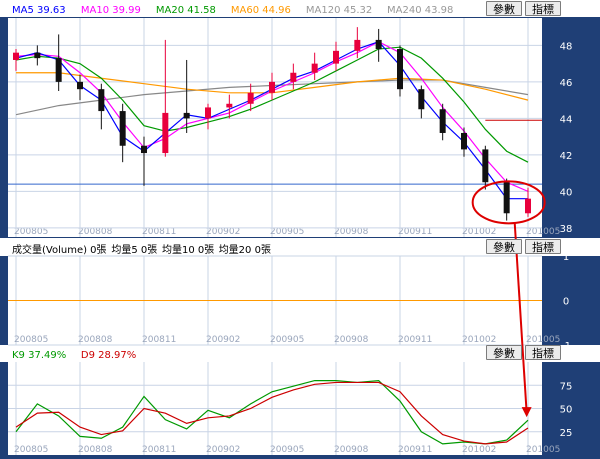 The image size is (600, 459). Describe the element at coordinates (111, 10) in the screenshot. I see `price-legend-item: MA10 39.99` at that location.